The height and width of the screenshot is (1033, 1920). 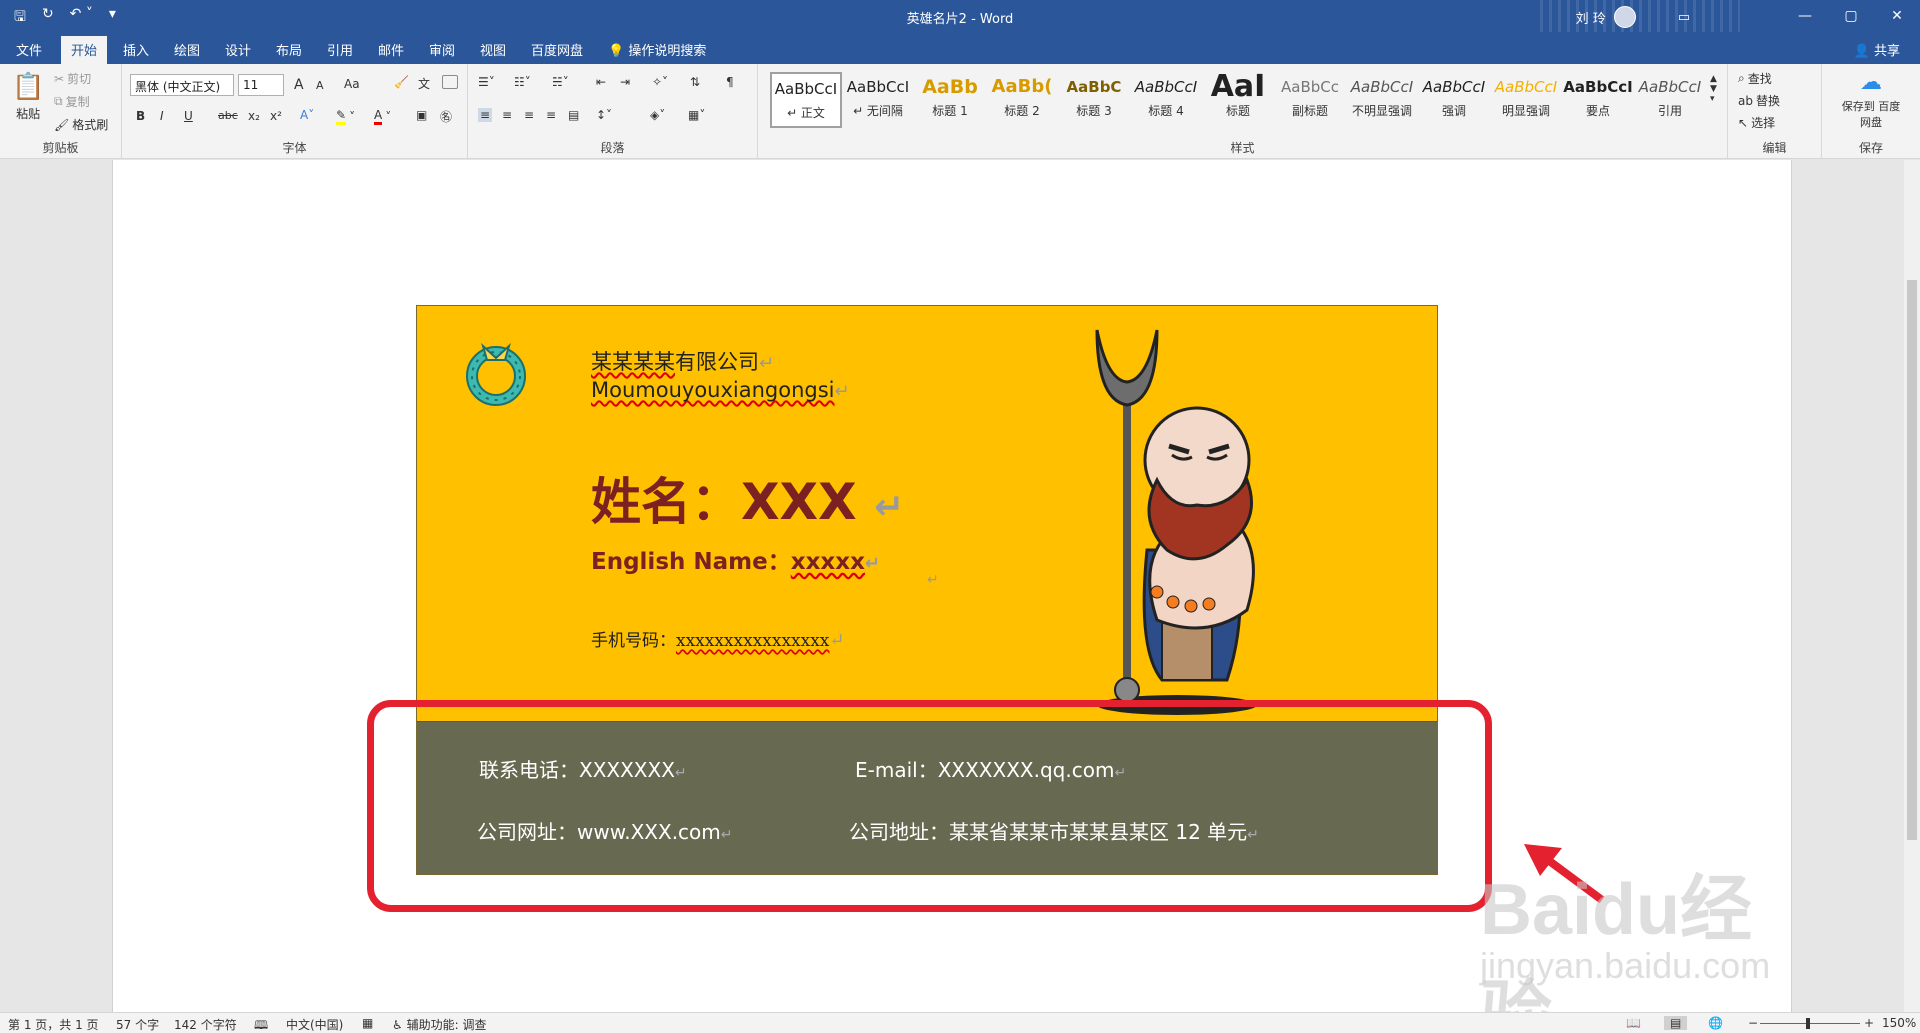 I want to click on style-heading-4: AaBbCcI 标题 4, so click(x=1166, y=100).